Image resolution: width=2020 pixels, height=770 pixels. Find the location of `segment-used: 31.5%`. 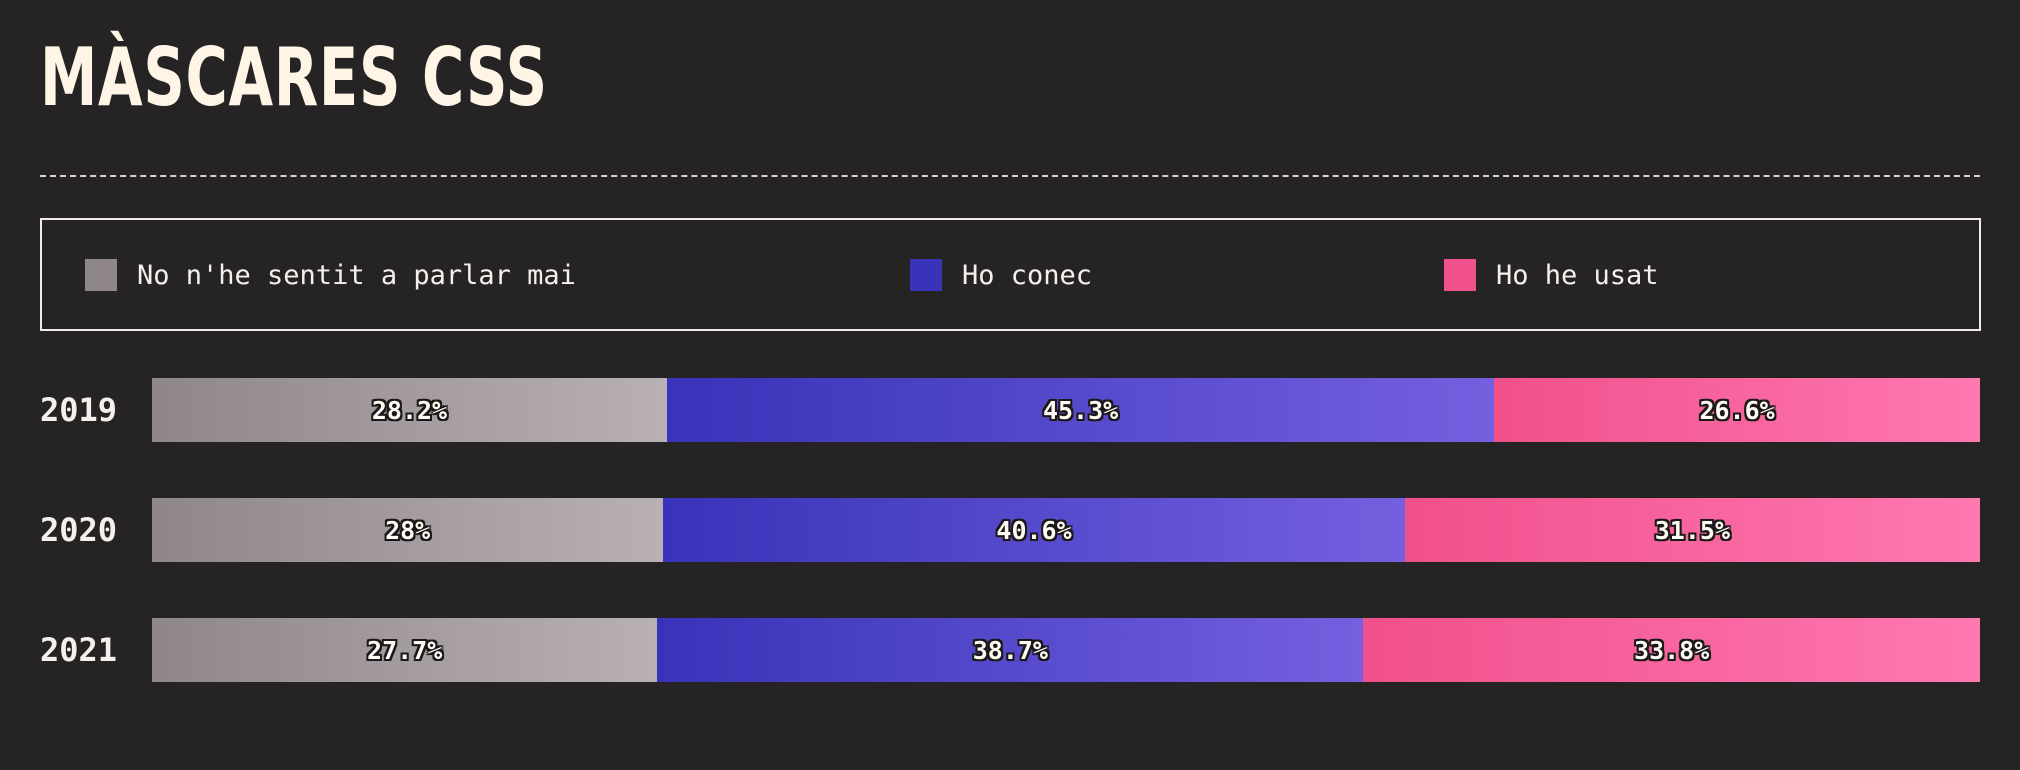

segment-used: 31.5% is located at coordinates (1692, 530).